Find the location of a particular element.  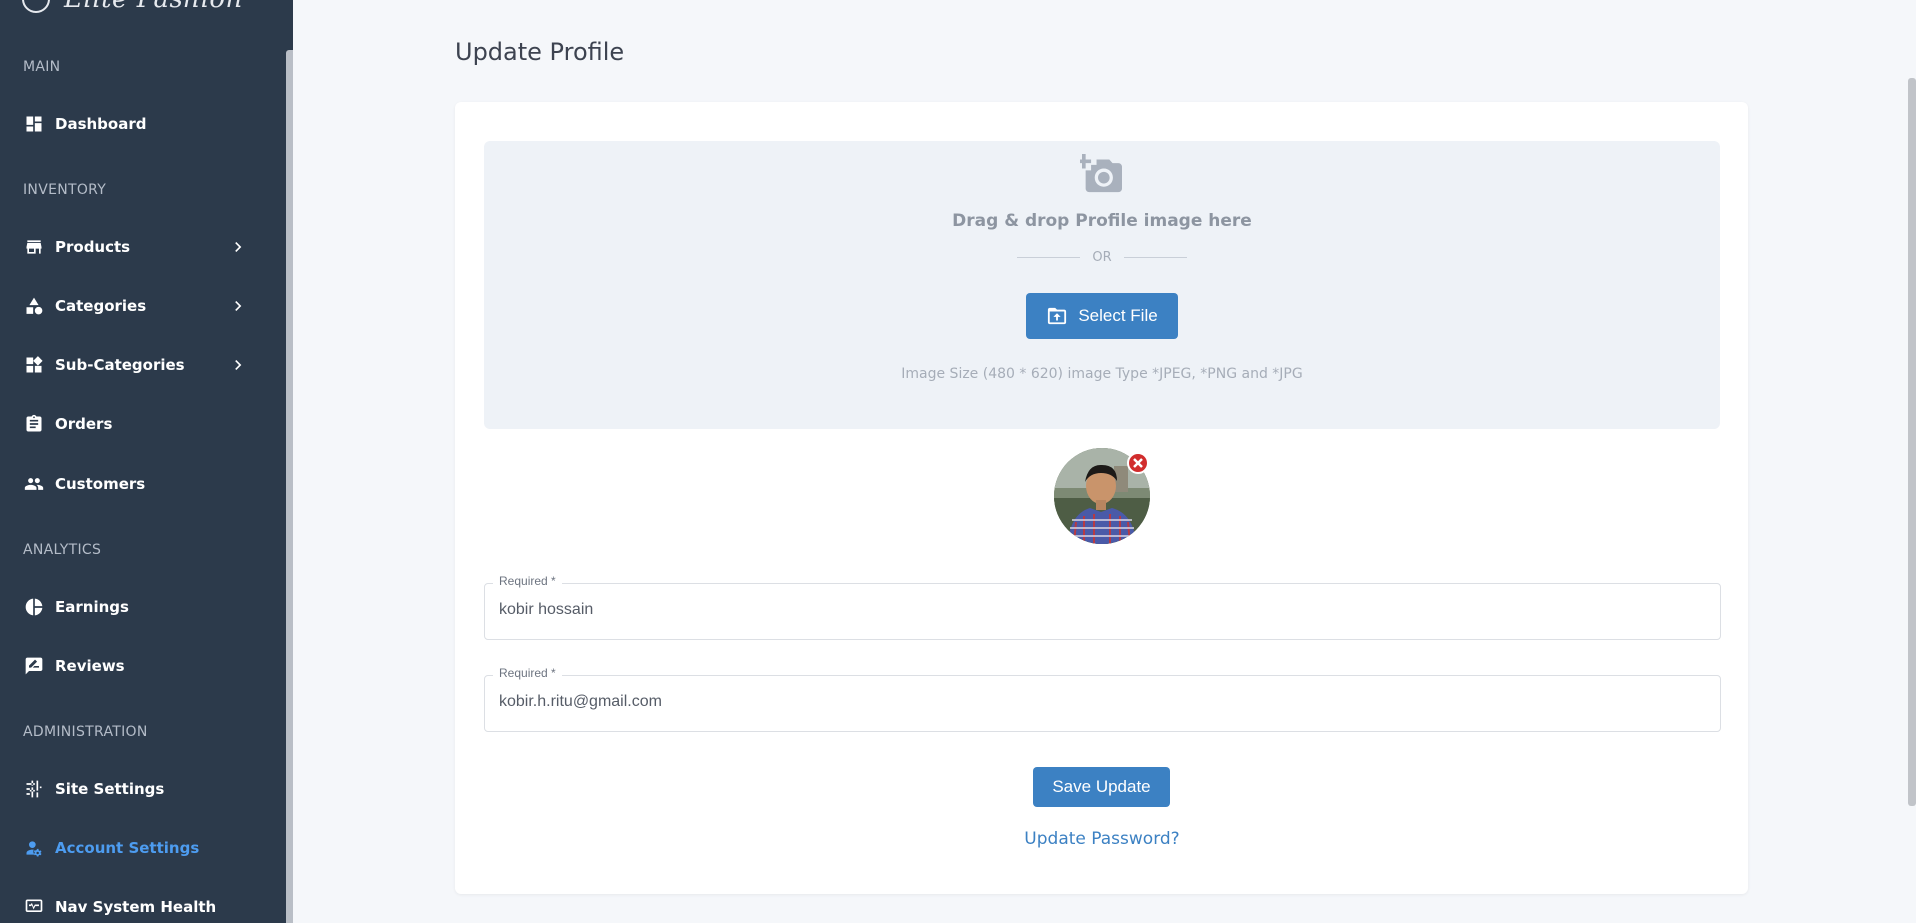

sidebar-item-customers: Customers is located at coordinates (143, 484).